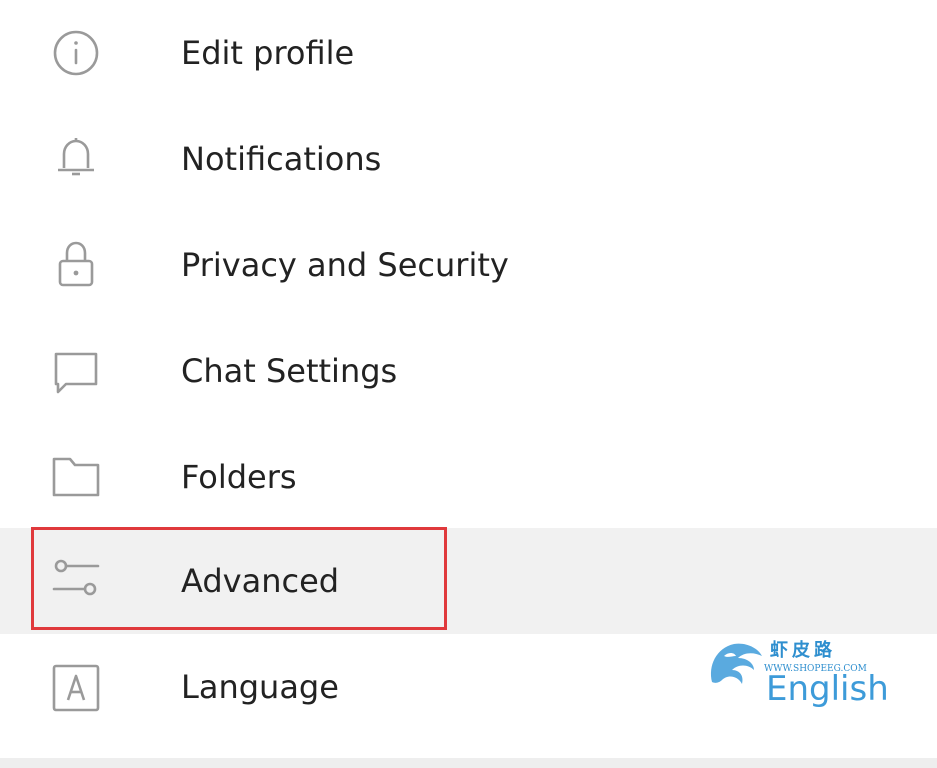 The width and height of the screenshot is (937, 768). Describe the element at coordinates (803, 650) in the screenshot. I see `watermark-text: 虾皮路` at that location.